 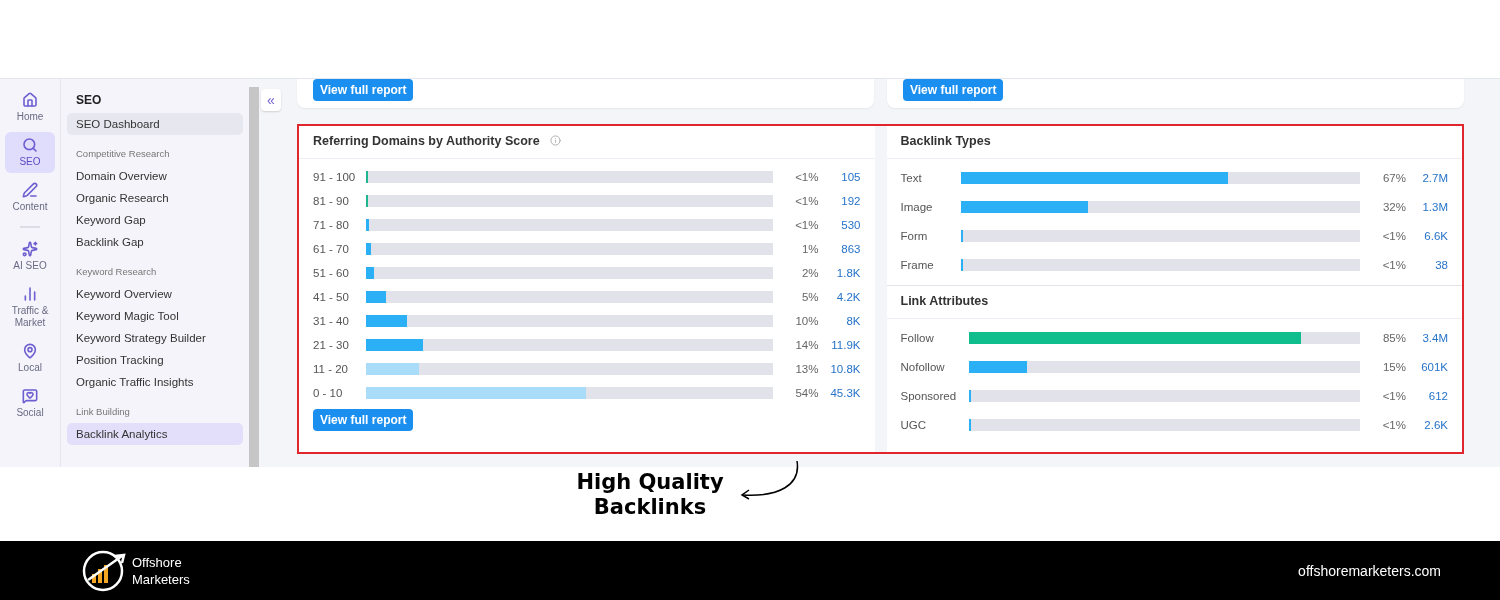 I want to click on count-link: 192, so click(x=839, y=200).